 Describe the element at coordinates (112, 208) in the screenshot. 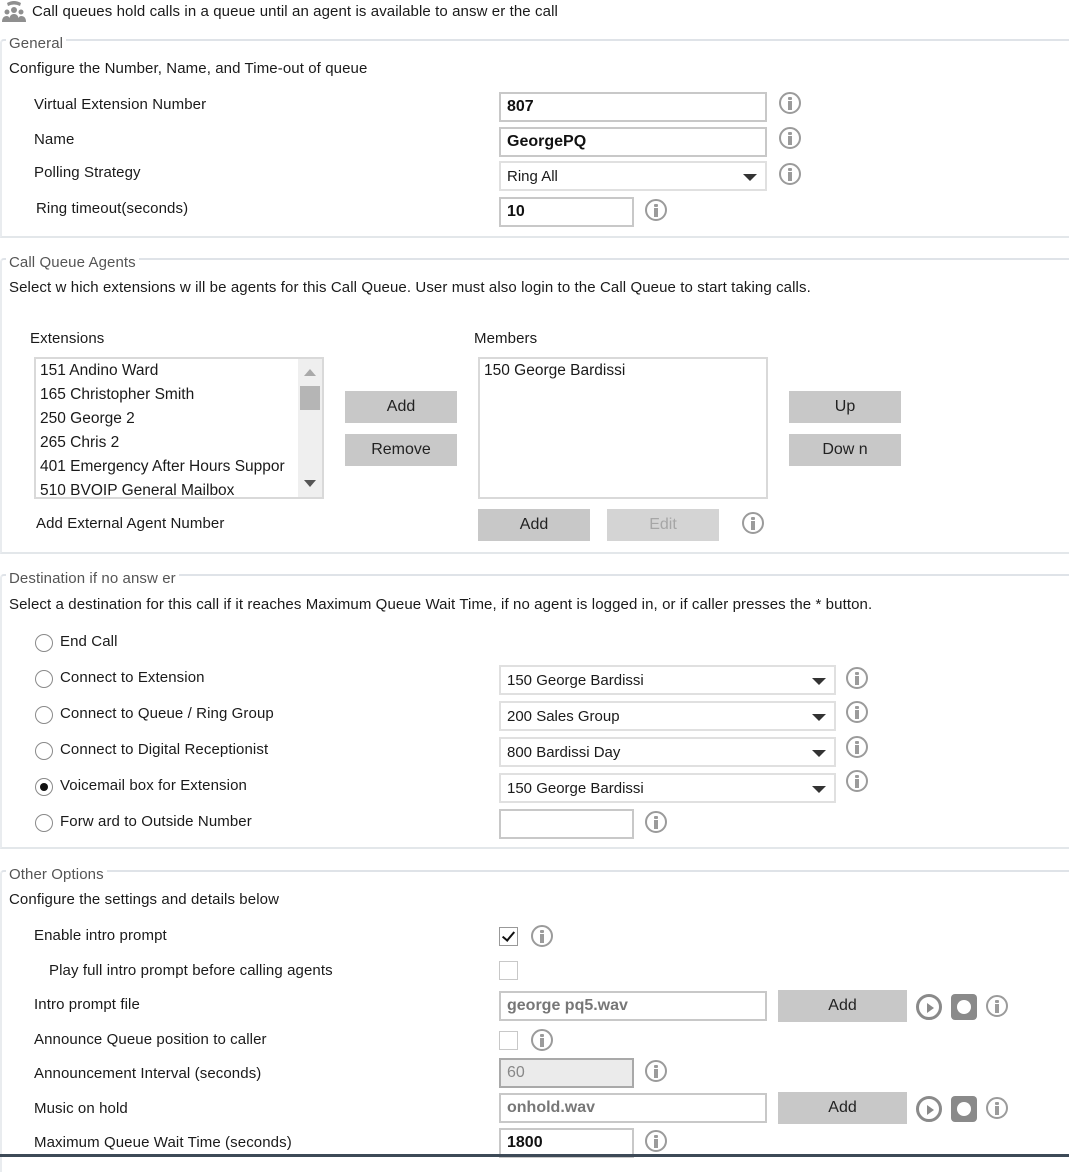

I see `ring-timeout-label: Ring timeout(seconds)` at that location.